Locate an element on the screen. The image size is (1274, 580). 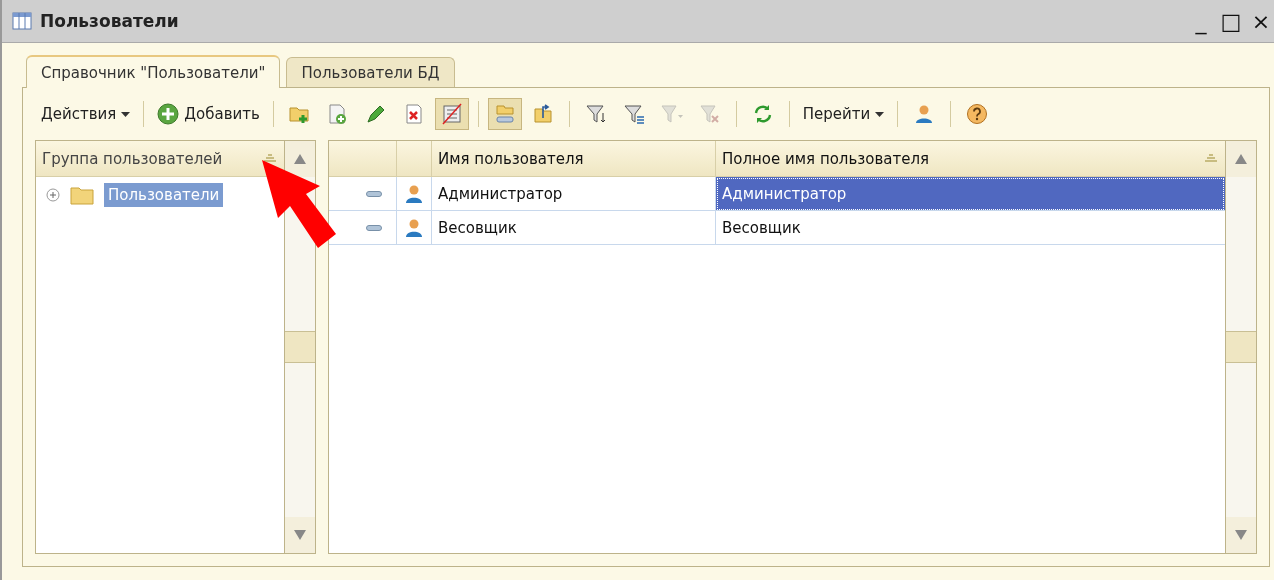
table-row: Весовщик Весовщик is located at coordinates (777, 228).